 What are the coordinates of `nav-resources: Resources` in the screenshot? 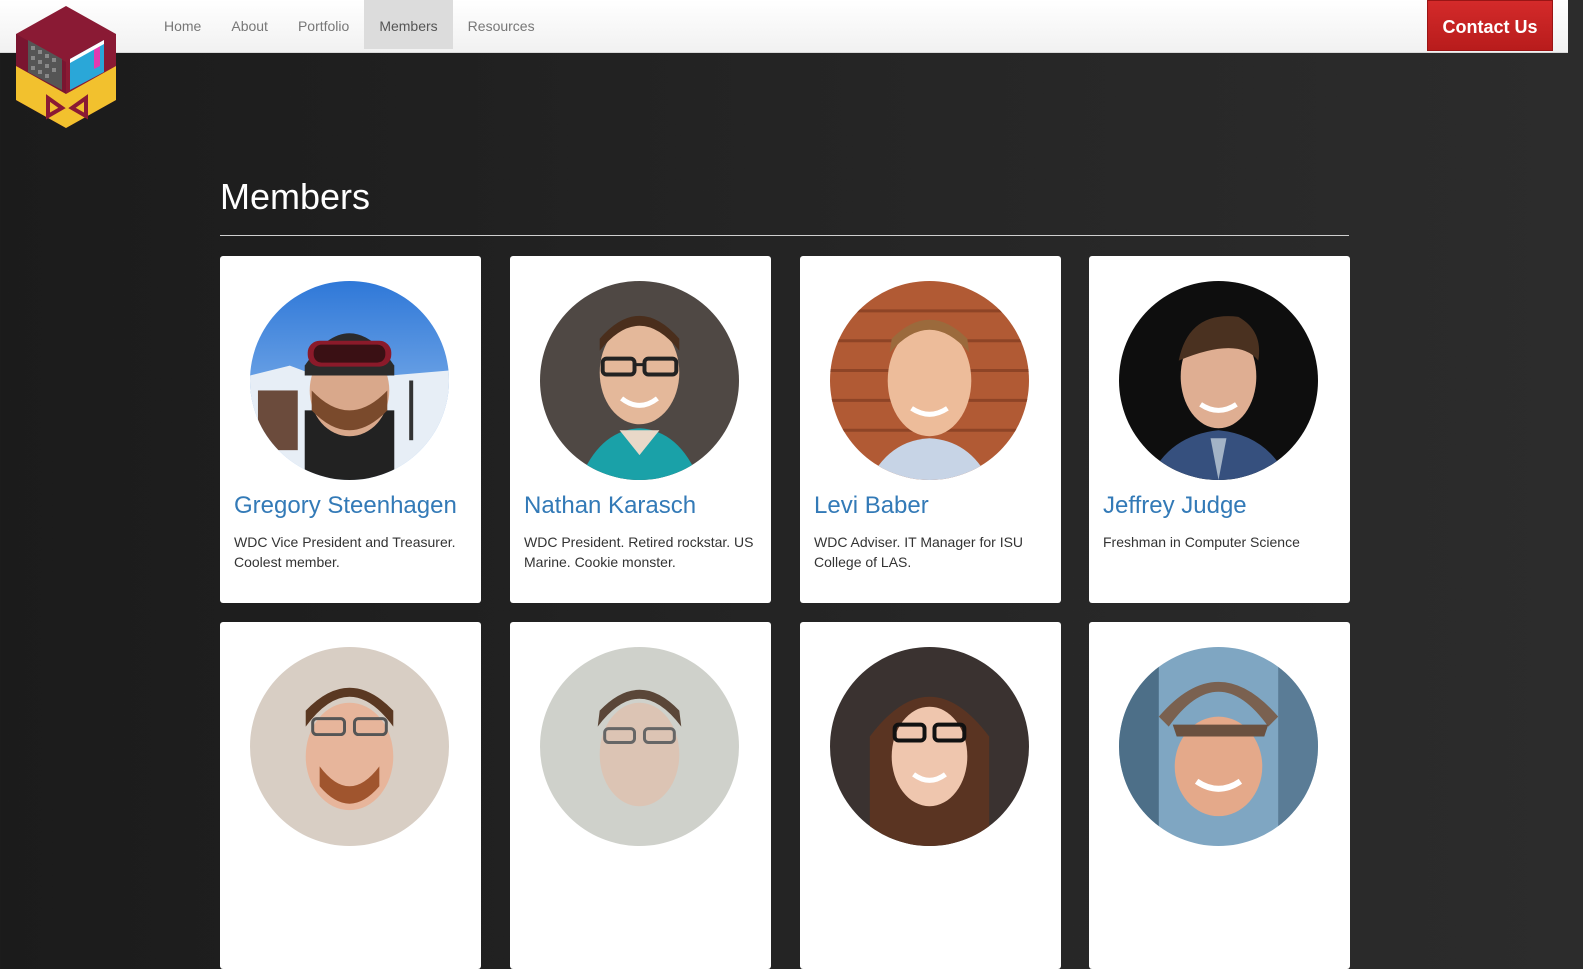 It's located at (501, 24).